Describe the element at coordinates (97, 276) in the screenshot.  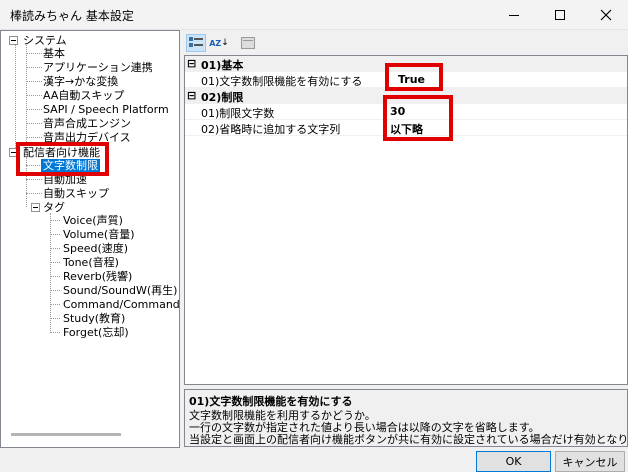
I see `tree-item: Reverb(残響)` at that location.